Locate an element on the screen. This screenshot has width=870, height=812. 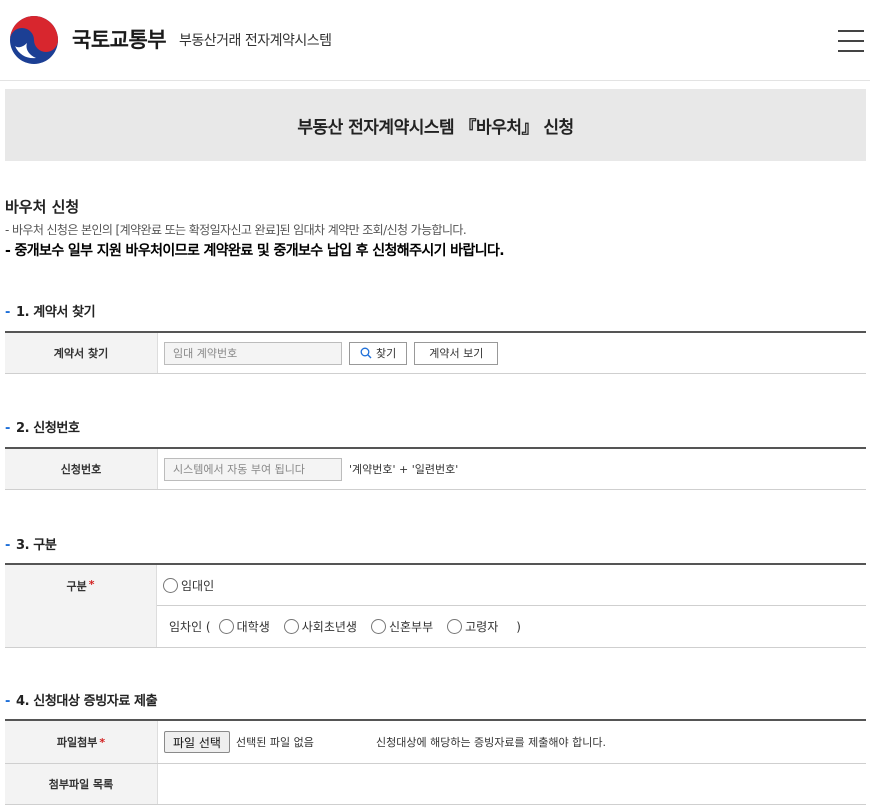
radio-landlord: 임대인 is located at coordinates (188, 585).